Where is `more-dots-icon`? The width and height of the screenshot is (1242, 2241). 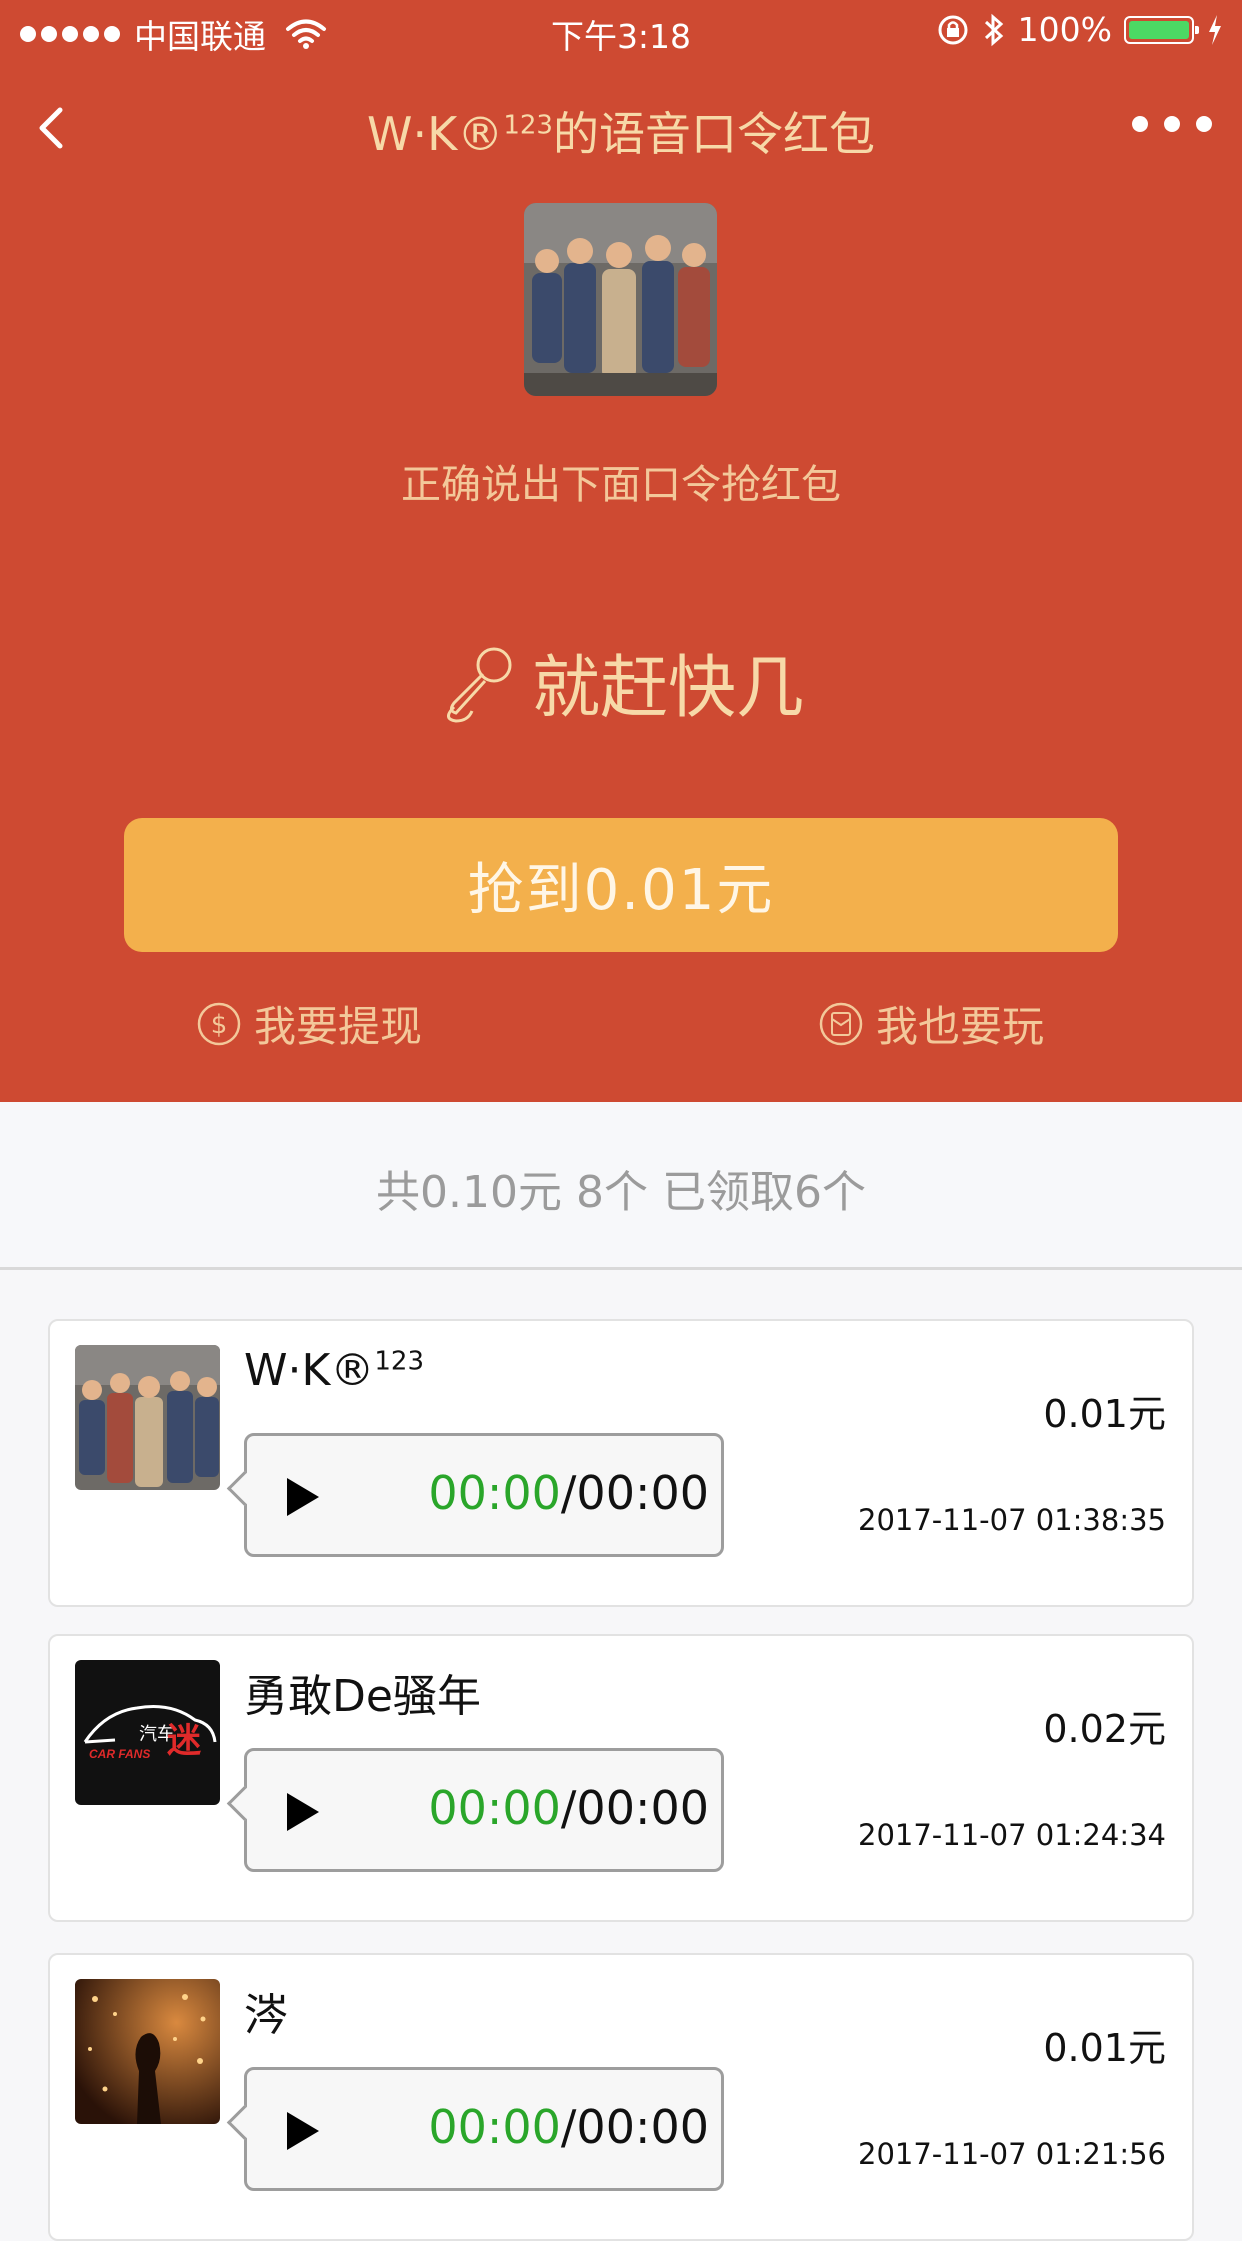
more-dots-icon is located at coordinates (1172, 124).